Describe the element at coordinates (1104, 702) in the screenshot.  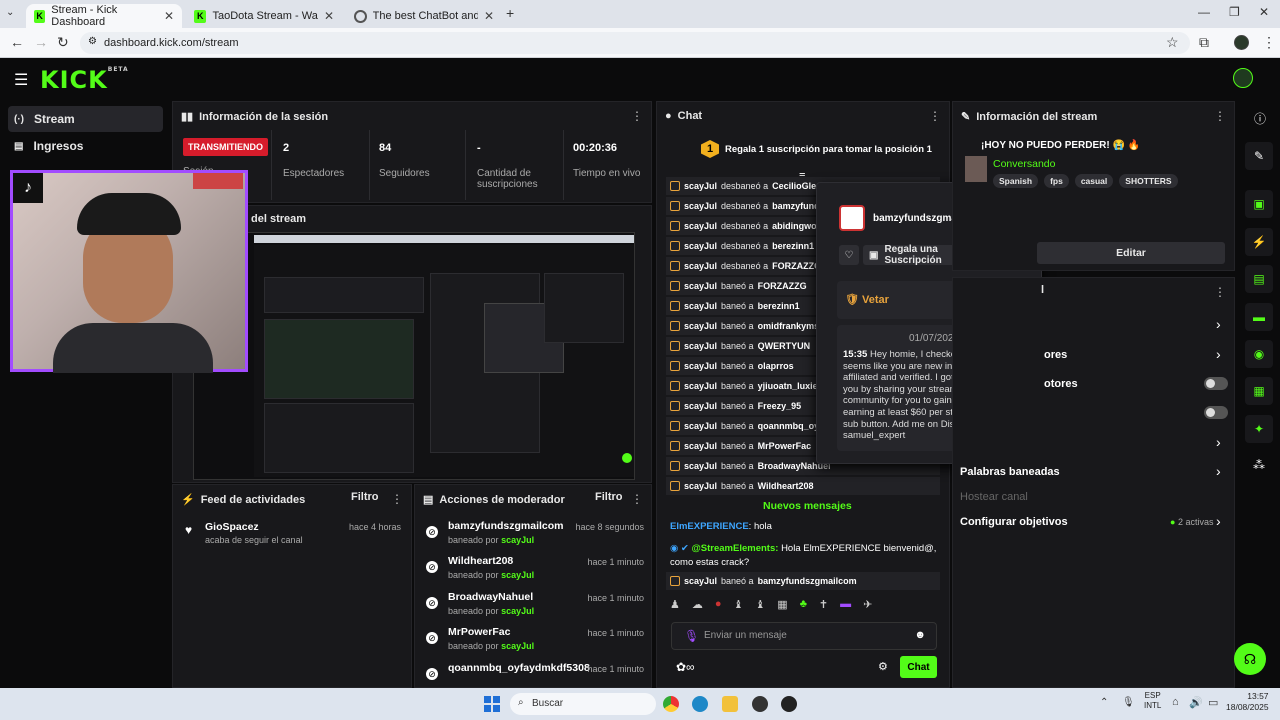
I see `tray-chevron-icon: ⌃` at that location.